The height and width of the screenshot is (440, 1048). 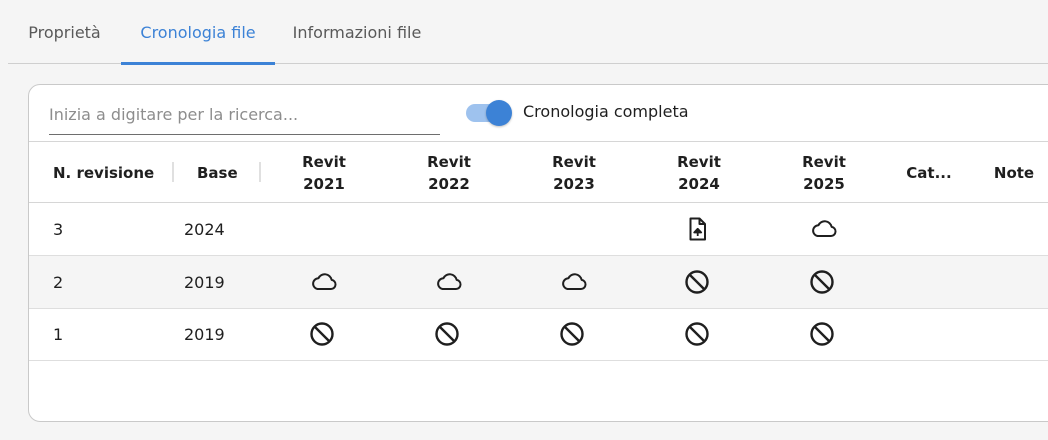 I want to click on col-header-base: Base, so click(x=227, y=172).